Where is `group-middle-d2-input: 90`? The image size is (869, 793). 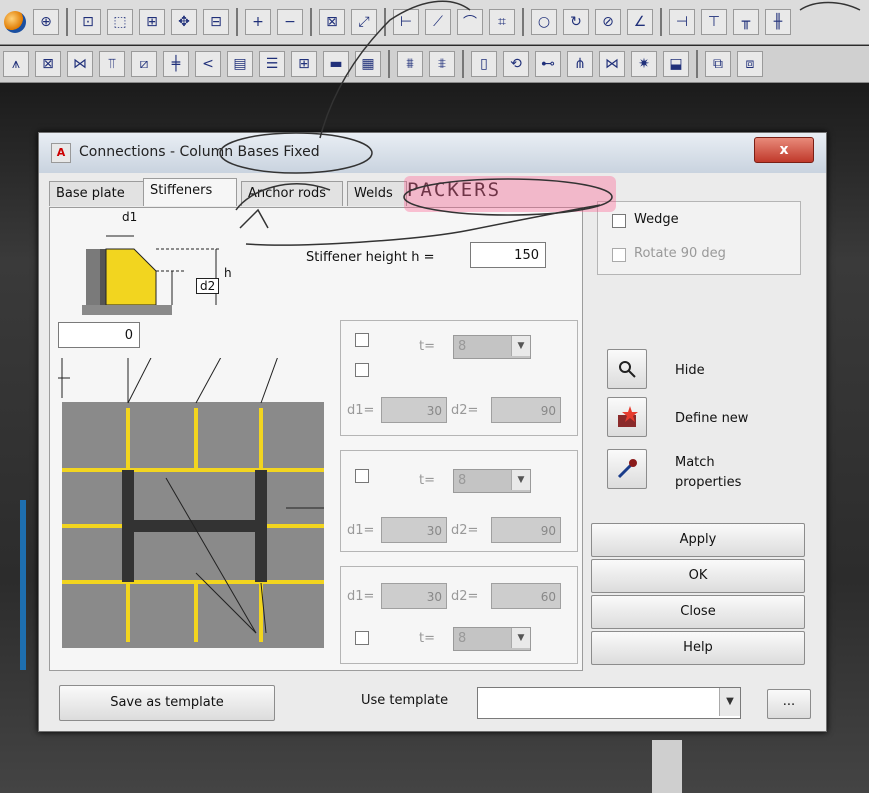
group-middle-d2-input: 90 is located at coordinates (526, 530).